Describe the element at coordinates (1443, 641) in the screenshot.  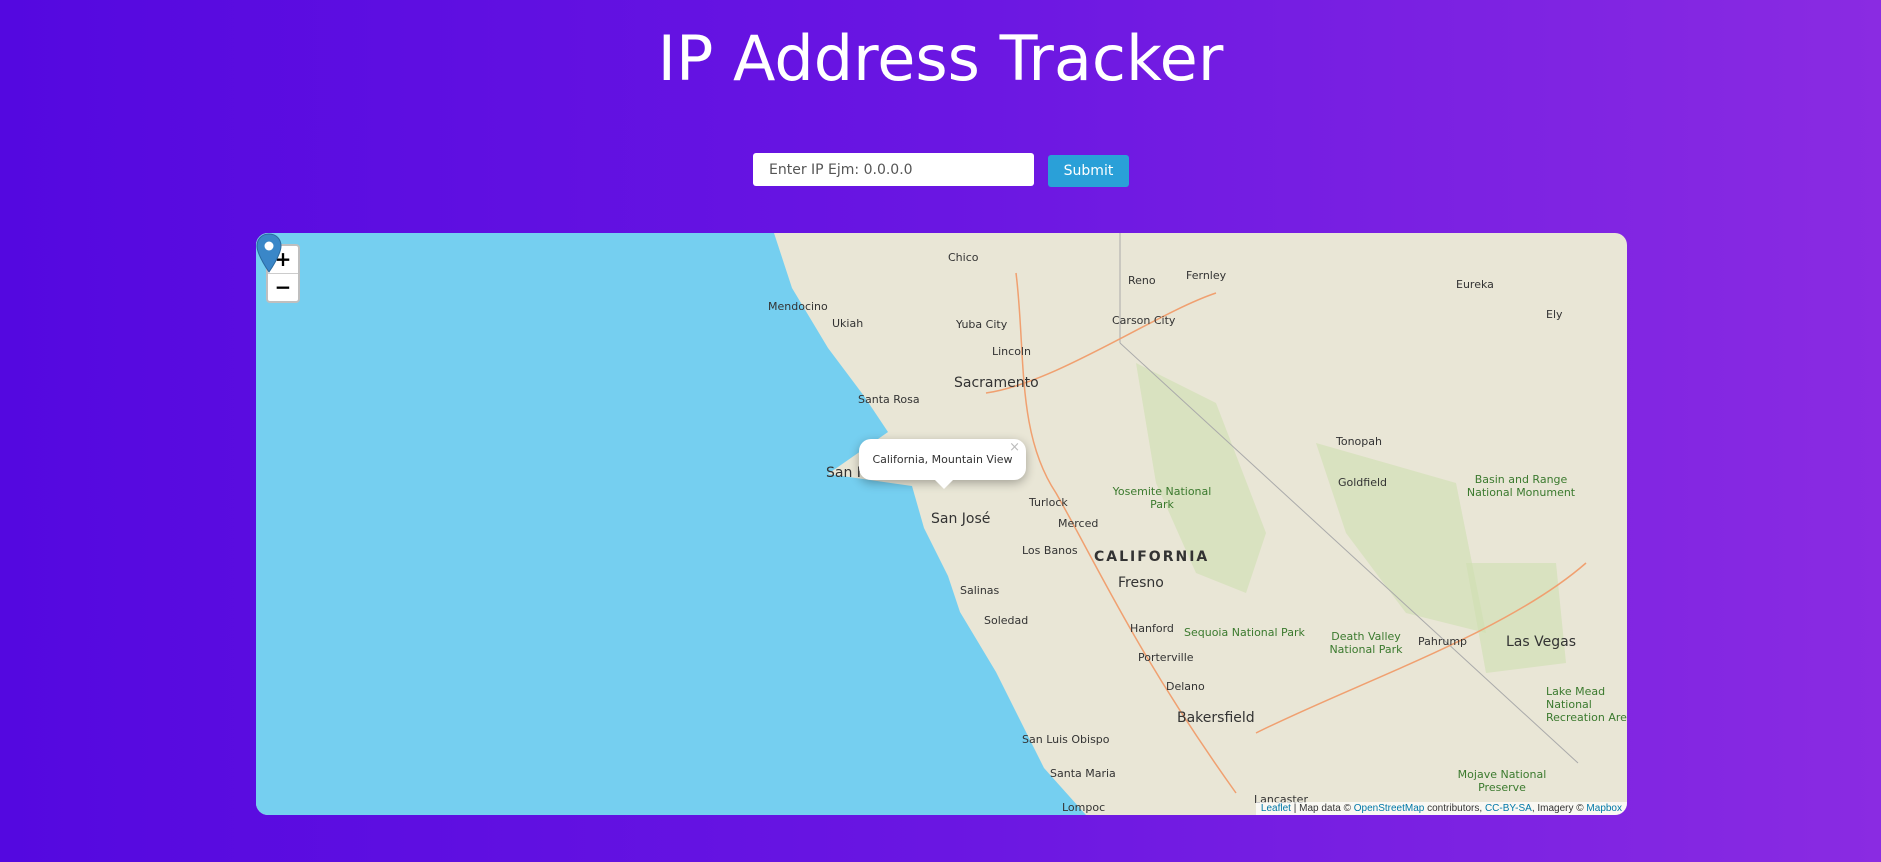
I see `city-label: Pahrump` at that location.